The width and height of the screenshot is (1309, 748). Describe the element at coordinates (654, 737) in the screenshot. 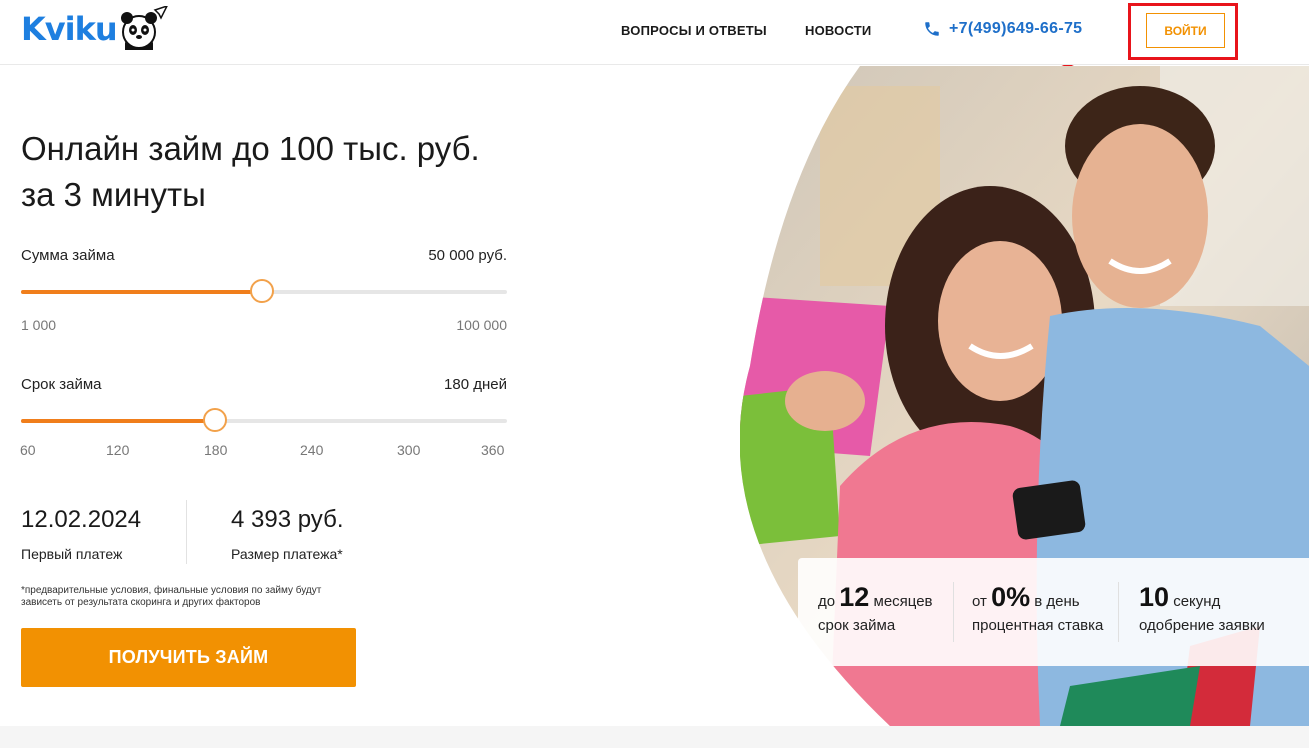

I see `page-bottom-strip` at that location.